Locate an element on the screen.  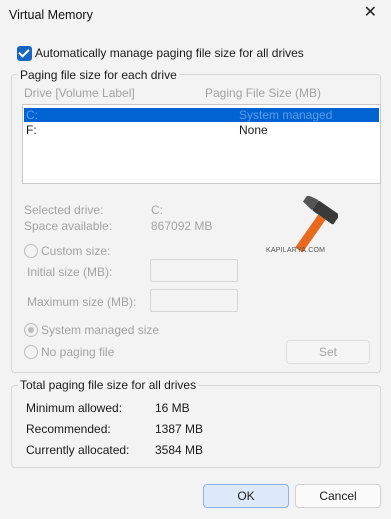
set-button: Set is located at coordinates (328, 352).